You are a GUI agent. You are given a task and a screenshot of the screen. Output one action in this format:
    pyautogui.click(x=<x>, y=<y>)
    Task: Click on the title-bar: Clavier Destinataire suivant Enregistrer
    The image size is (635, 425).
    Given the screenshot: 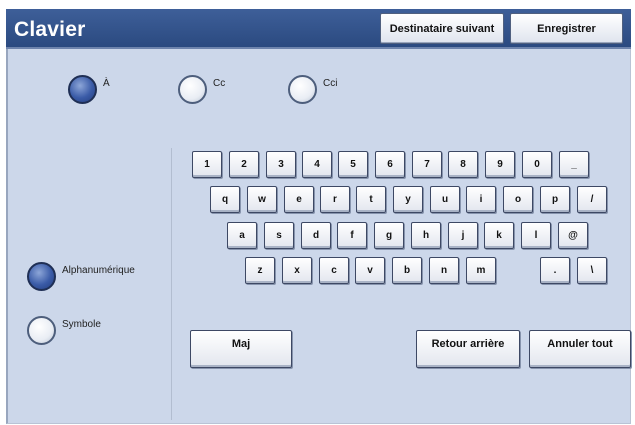 What is the action you would take?
    pyautogui.click(x=318, y=29)
    